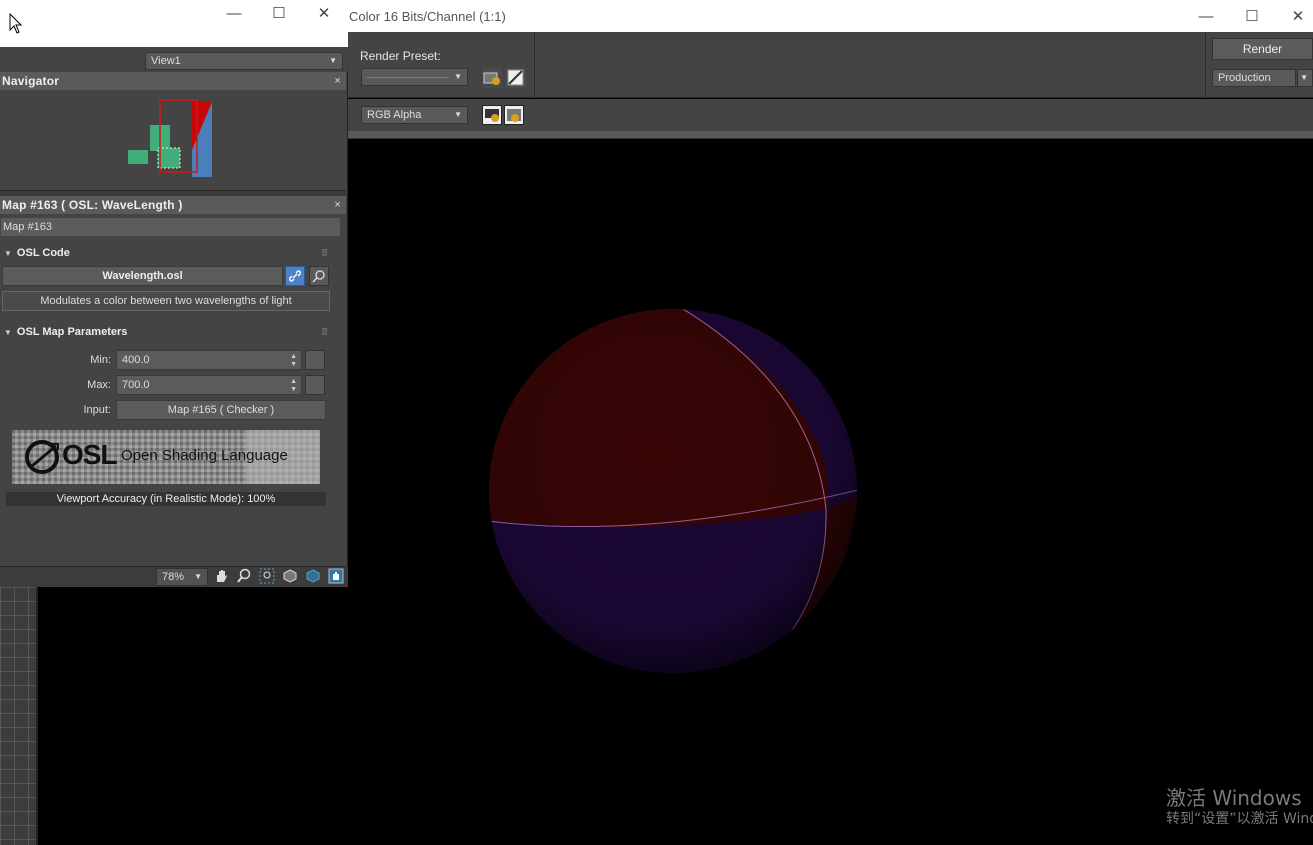 The width and height of the screenshot is (1313, 845). What do you see at coordinates (100, 360) in the screenshot?
I see `min-label: Min:` at bounding box center [100, 360].